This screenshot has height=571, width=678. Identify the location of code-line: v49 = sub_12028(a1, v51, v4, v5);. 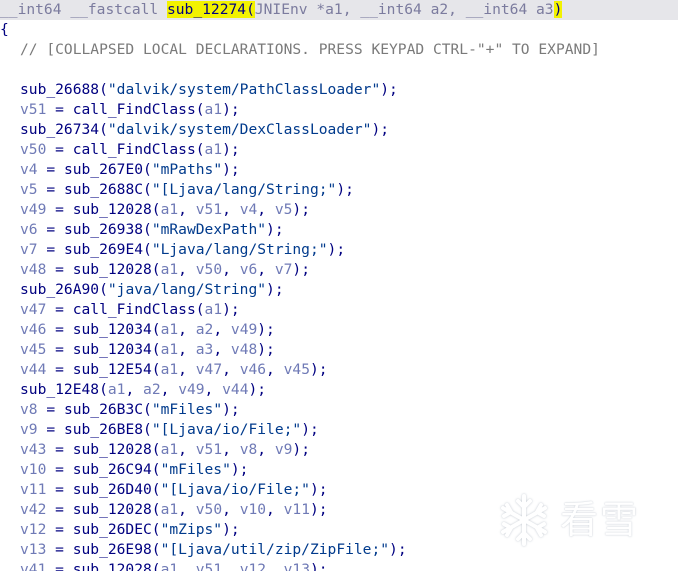
(155, 210).